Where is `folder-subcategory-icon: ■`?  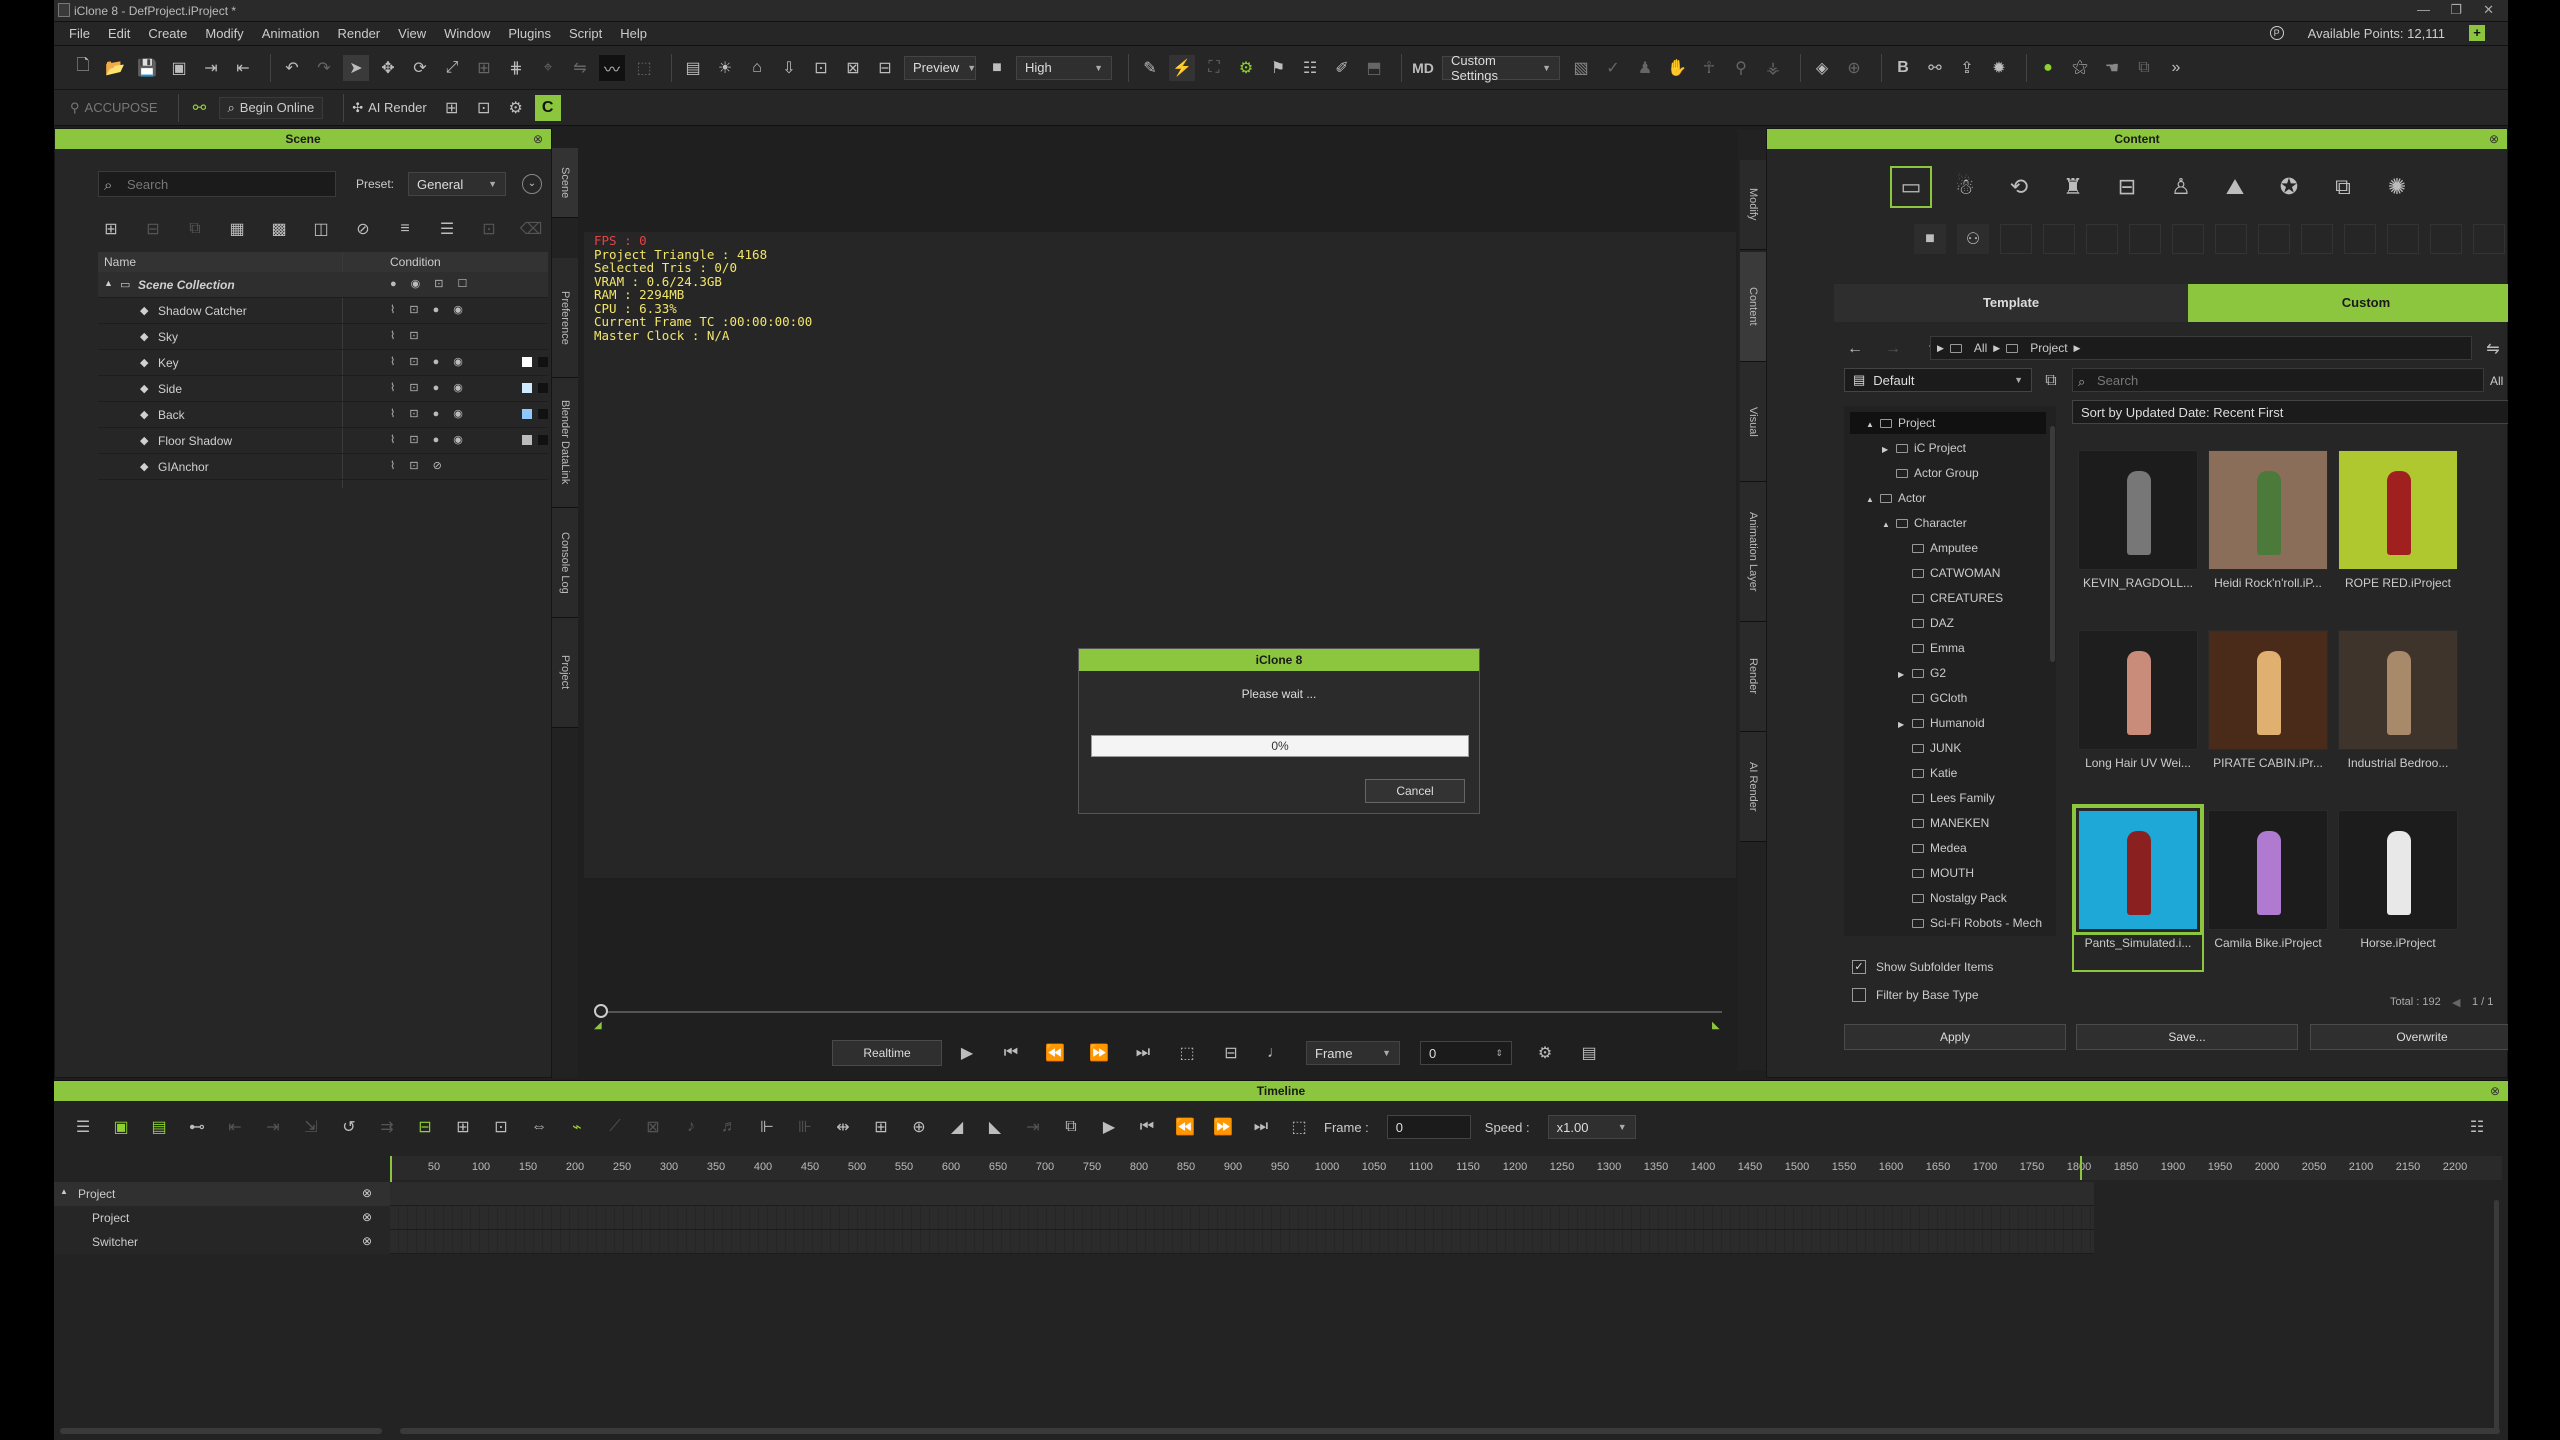 folder-subcategory-icon: ■ is located at coordinates (1930, 239).